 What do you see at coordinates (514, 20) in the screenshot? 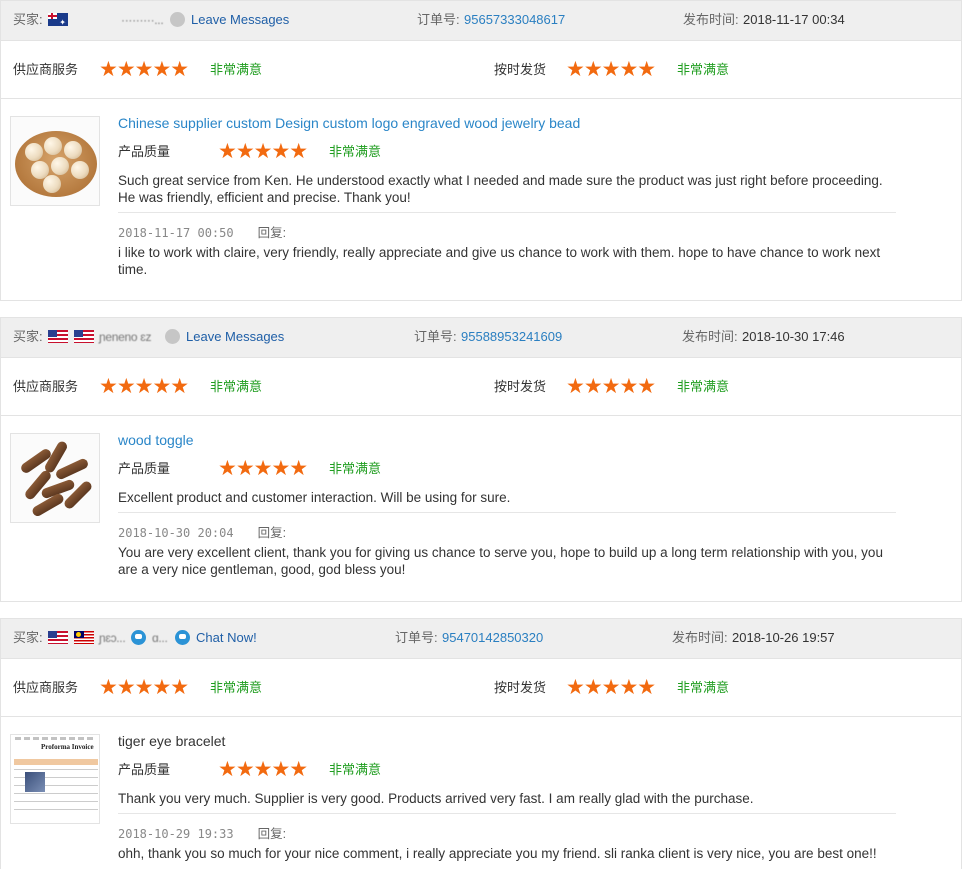
I see `order-number-link: 95657333048617` at bounding box center [514, 20].